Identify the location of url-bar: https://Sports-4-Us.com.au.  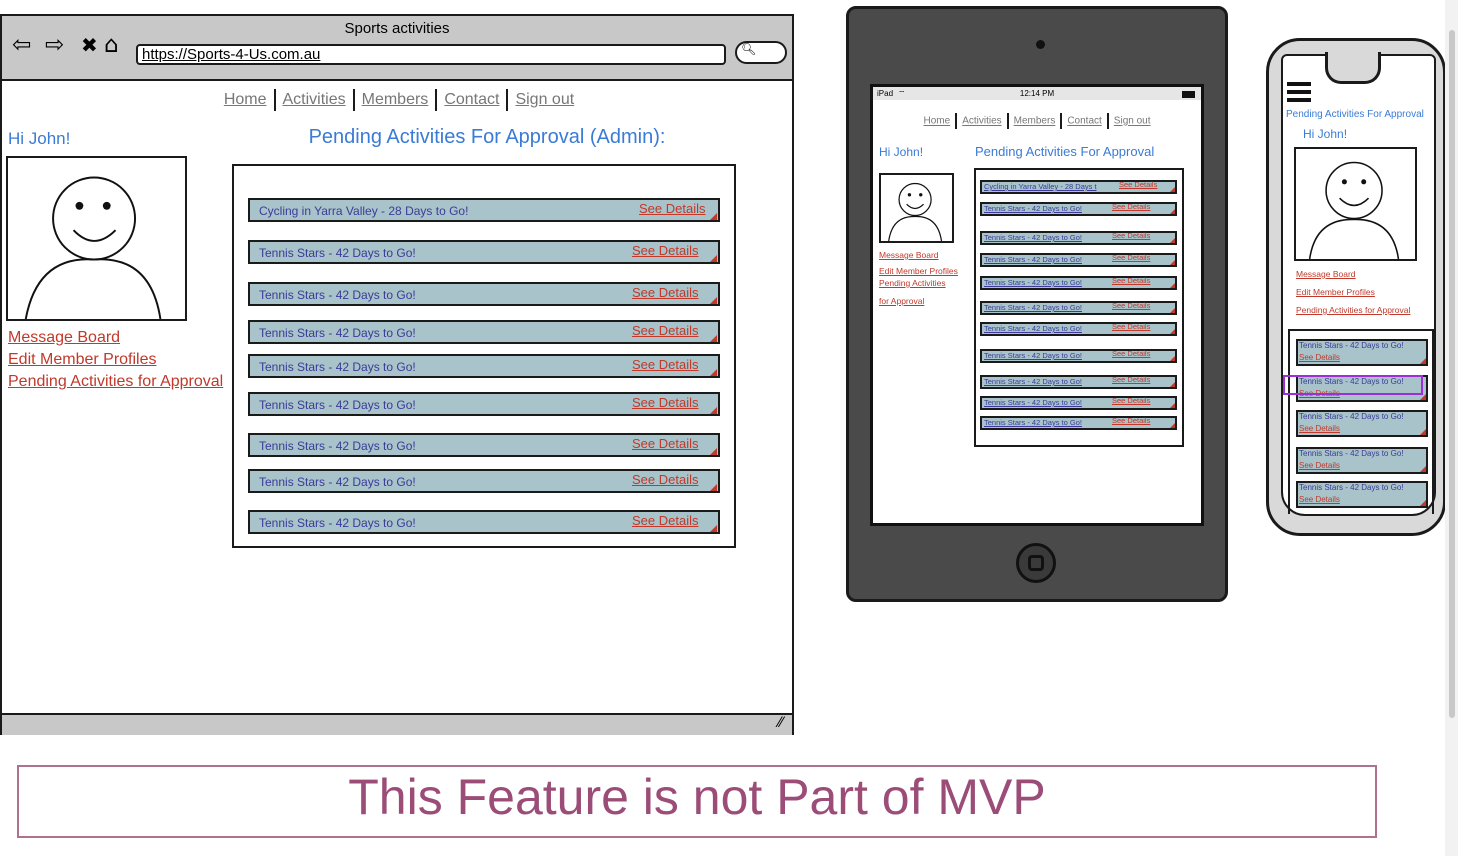
(431, 54).